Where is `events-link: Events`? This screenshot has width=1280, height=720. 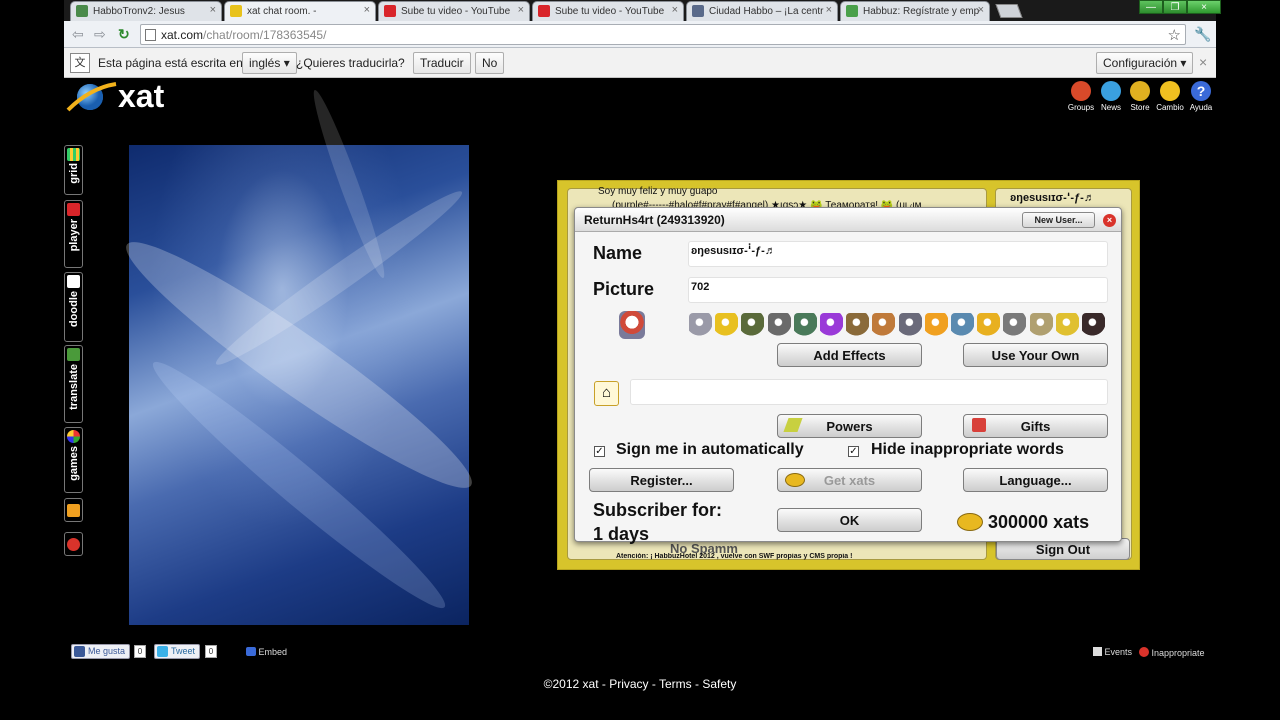 events-link: Events is located at coordinates (1112, 652).